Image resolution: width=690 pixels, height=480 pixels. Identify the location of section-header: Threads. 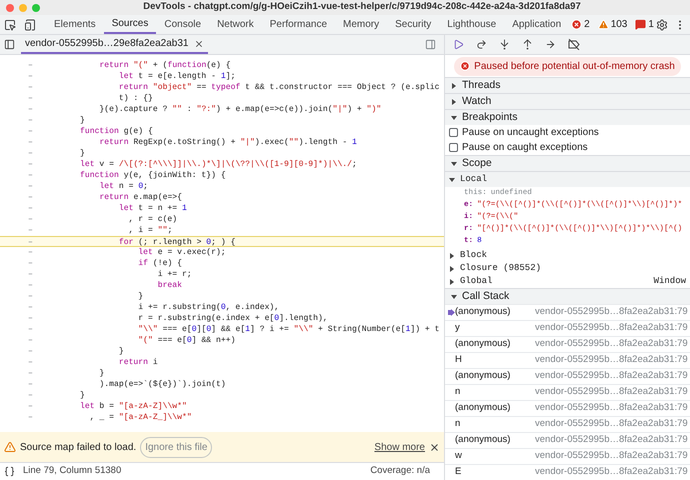
(567, 85).